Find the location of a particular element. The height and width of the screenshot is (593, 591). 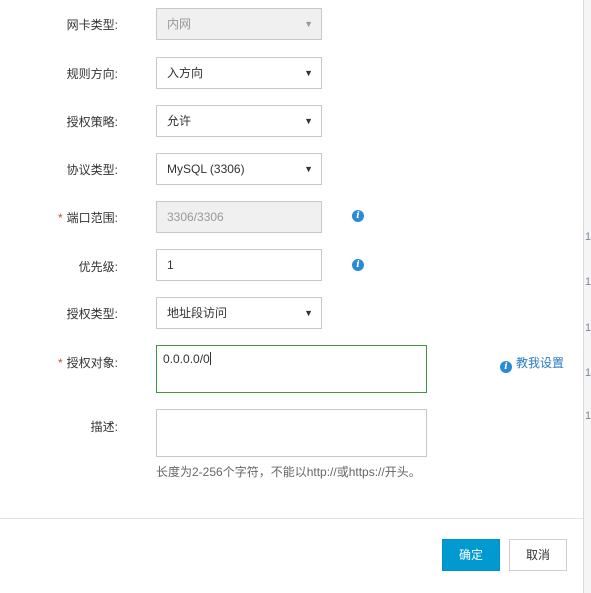

auth-object-value: 0.0.0.0/0 is located at coordinates (186, 359).